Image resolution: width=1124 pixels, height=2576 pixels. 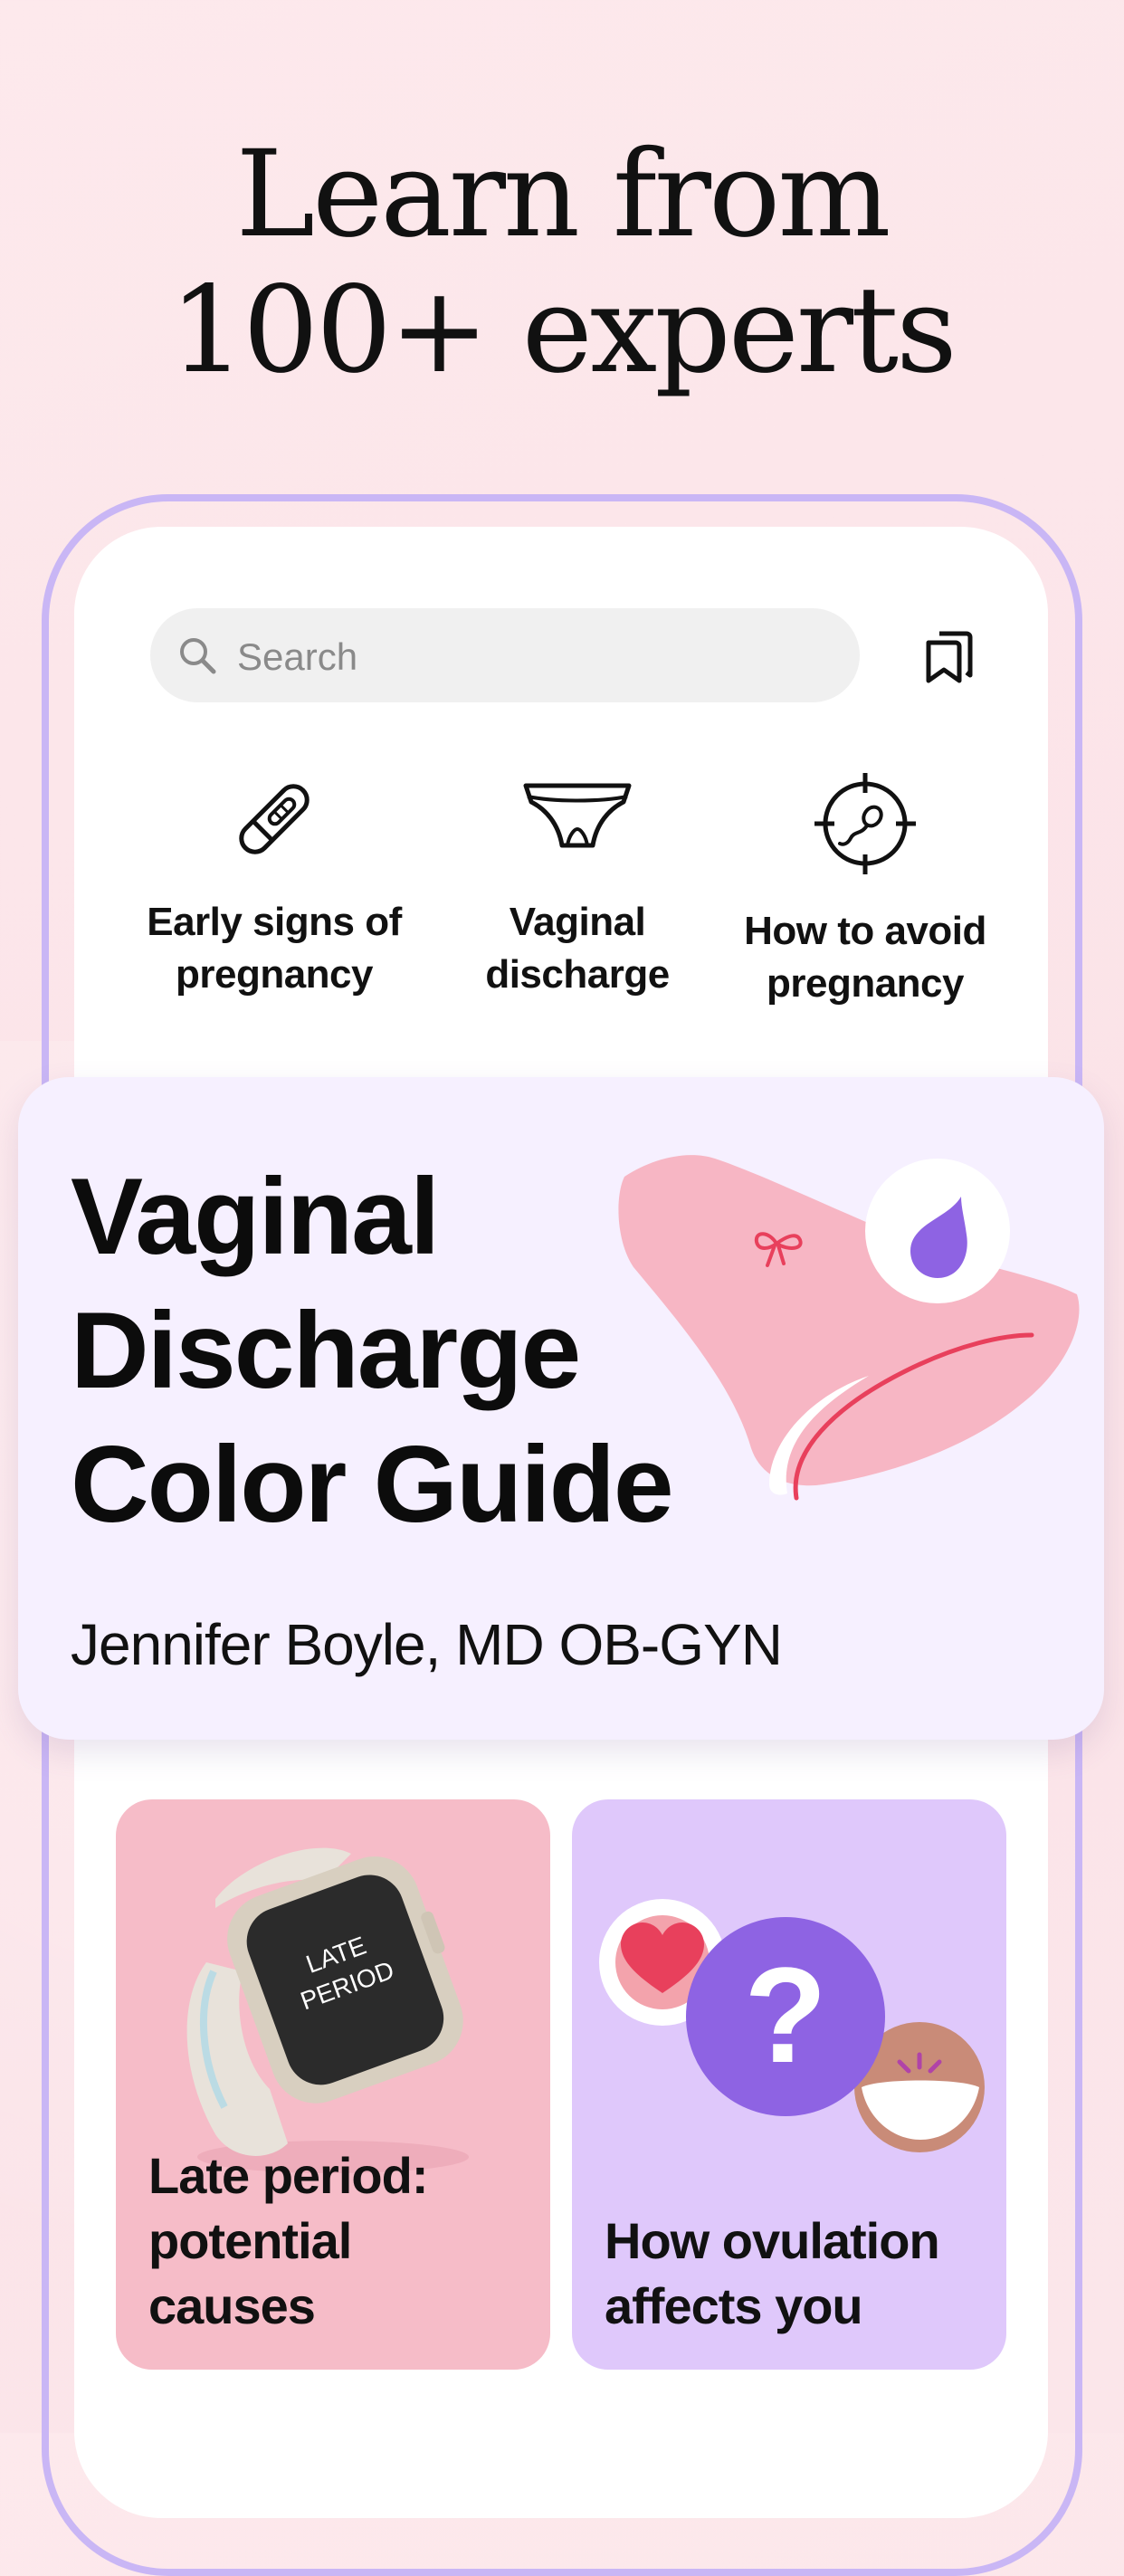 What do you see at coordinates (198, 656) in the screenshot?
I see `search-icon` at bounding box center [198, 656].